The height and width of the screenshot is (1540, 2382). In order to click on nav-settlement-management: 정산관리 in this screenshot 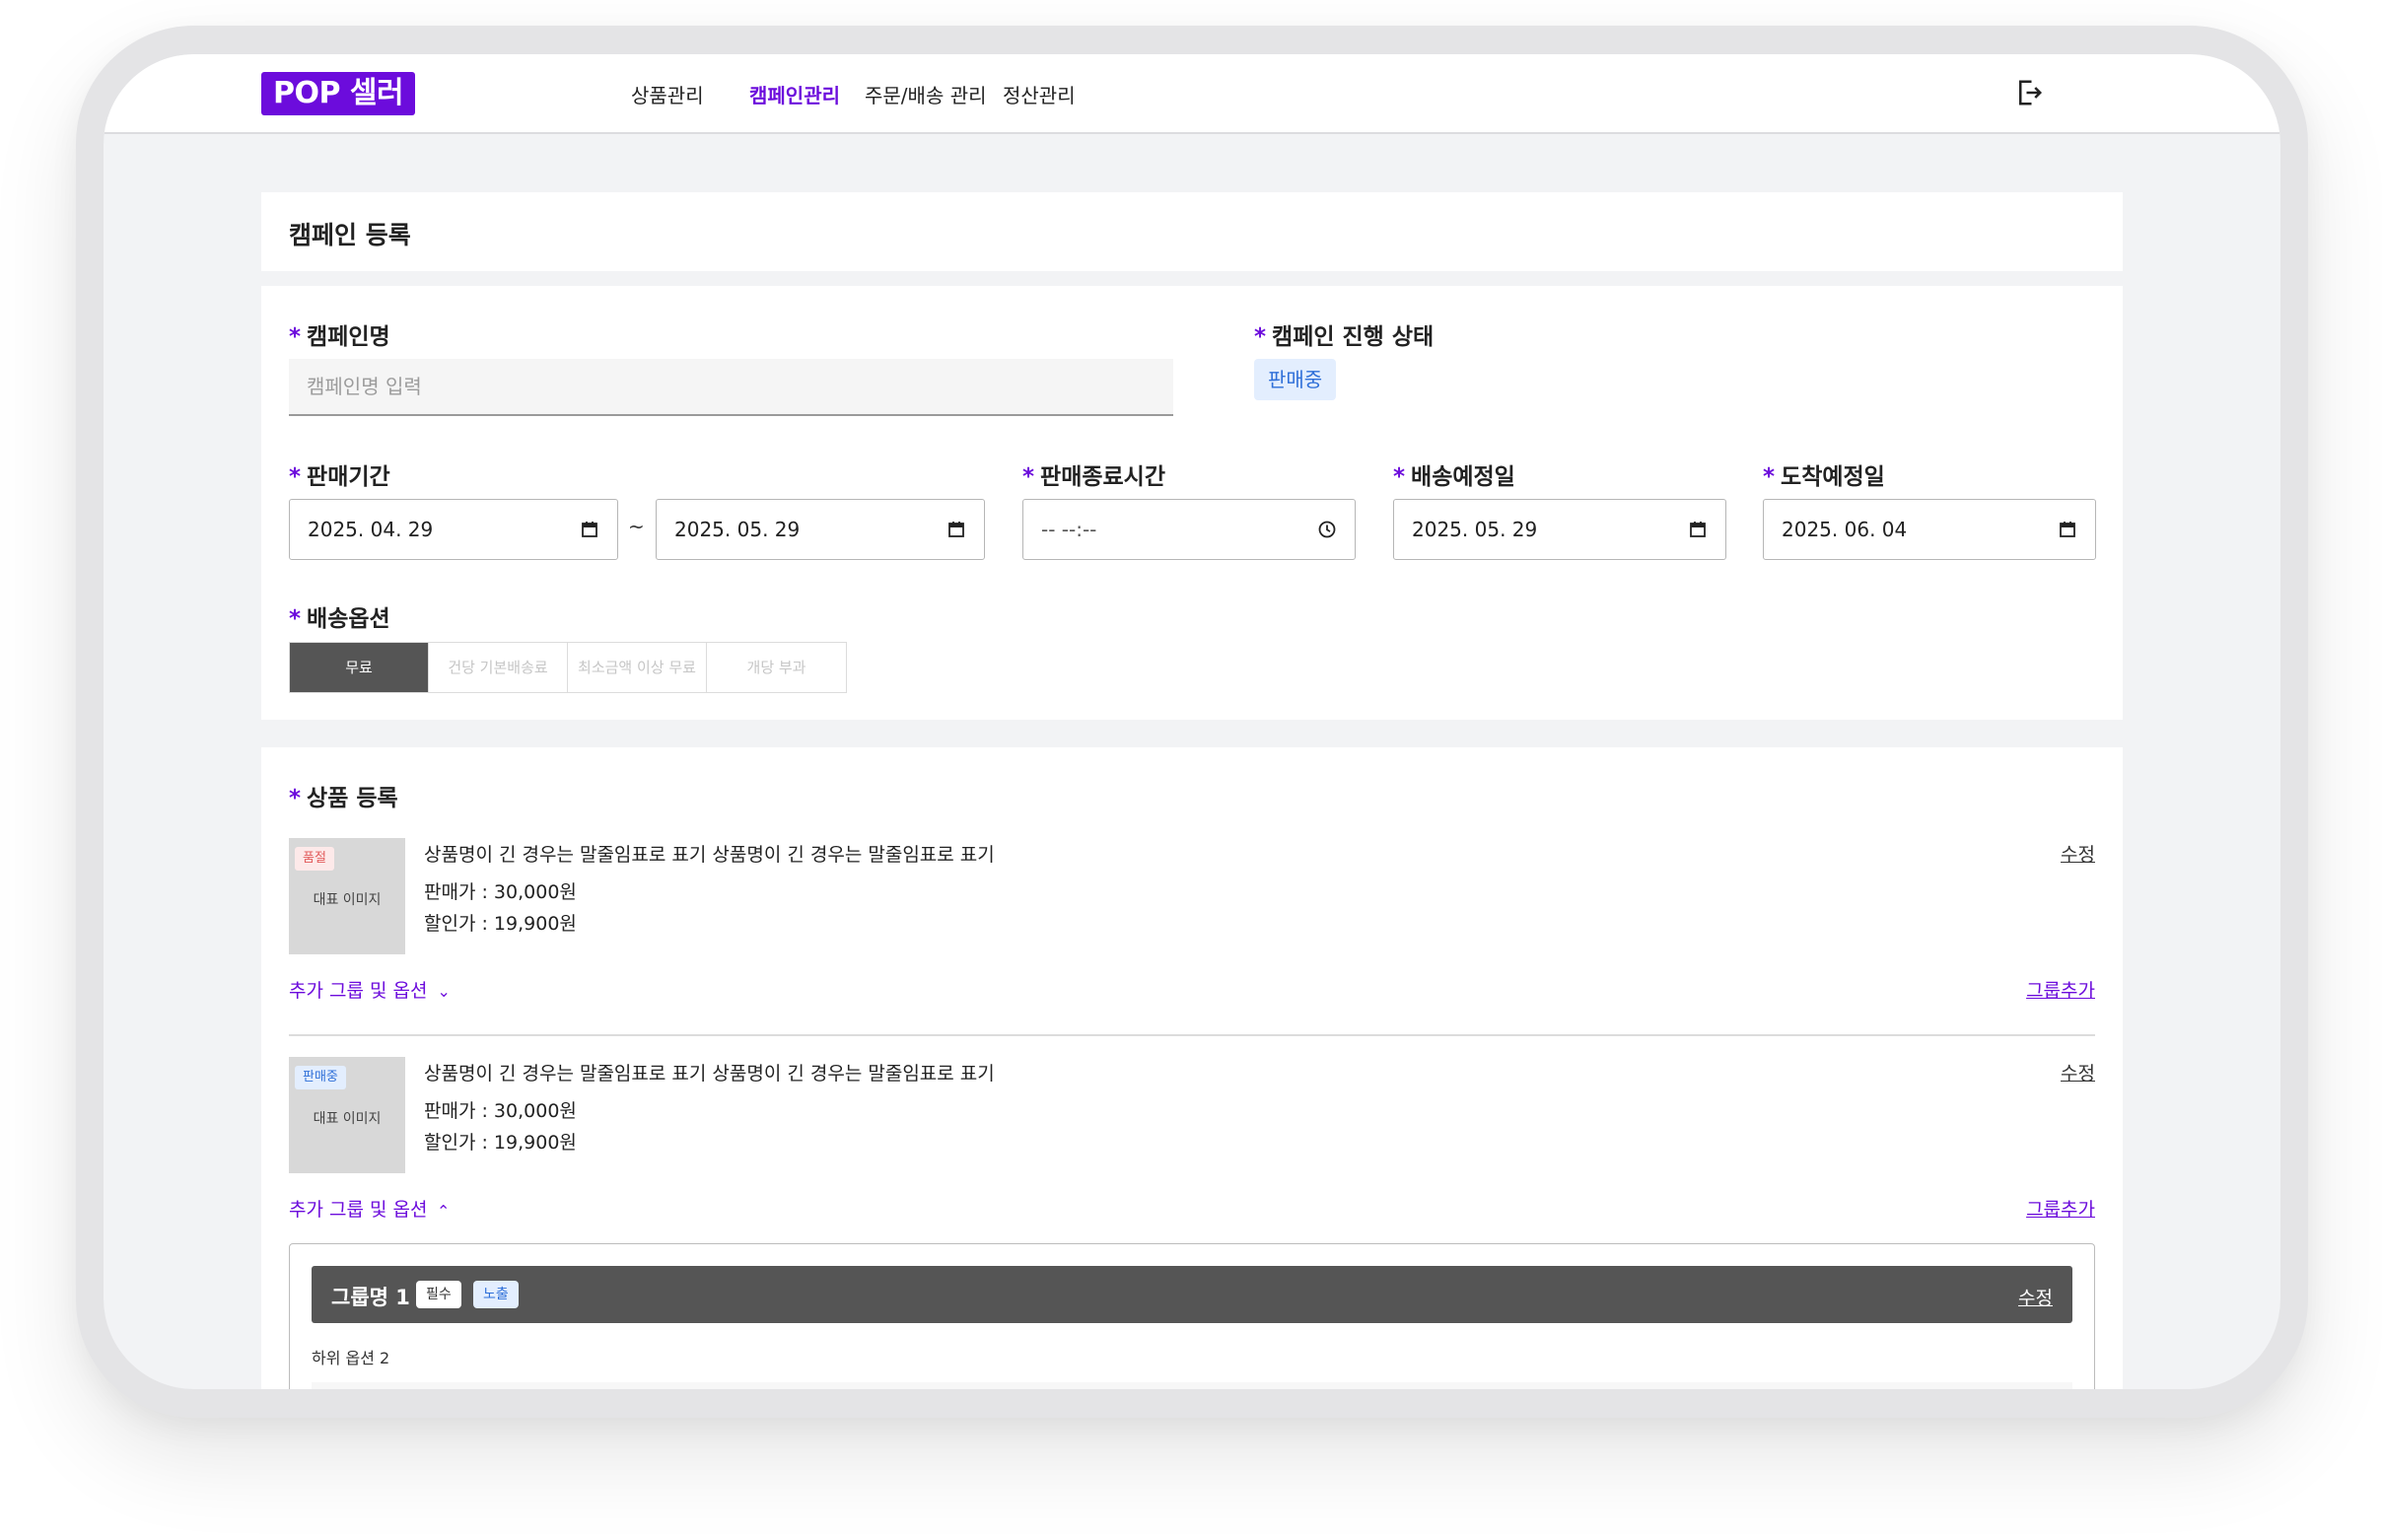, I will do `click(1039, 94)`.